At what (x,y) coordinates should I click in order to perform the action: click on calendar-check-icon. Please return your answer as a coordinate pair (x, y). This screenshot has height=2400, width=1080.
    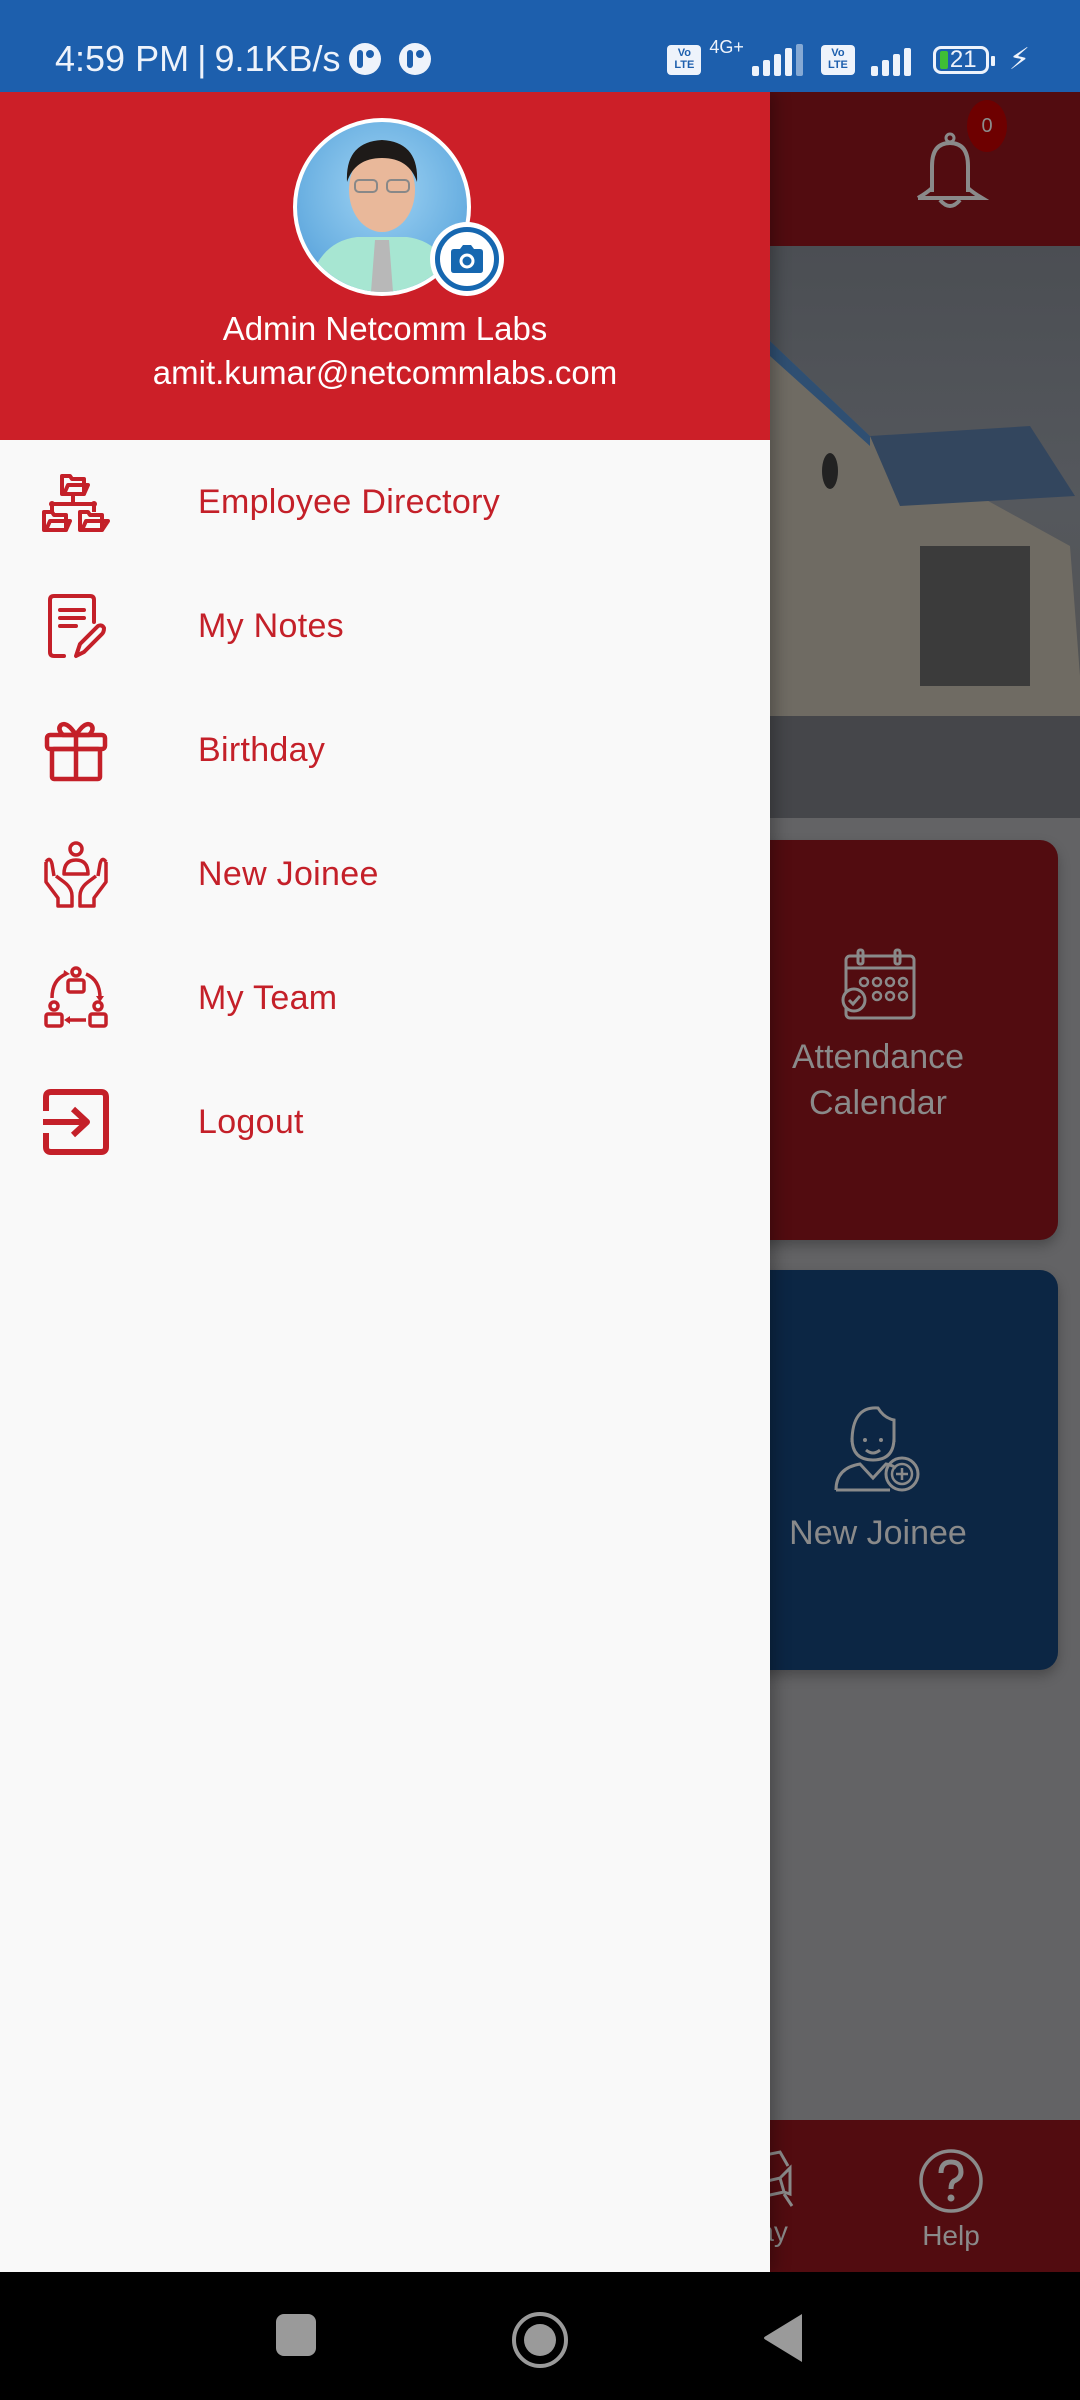
    Looking at the image, I should click on (878, 984).